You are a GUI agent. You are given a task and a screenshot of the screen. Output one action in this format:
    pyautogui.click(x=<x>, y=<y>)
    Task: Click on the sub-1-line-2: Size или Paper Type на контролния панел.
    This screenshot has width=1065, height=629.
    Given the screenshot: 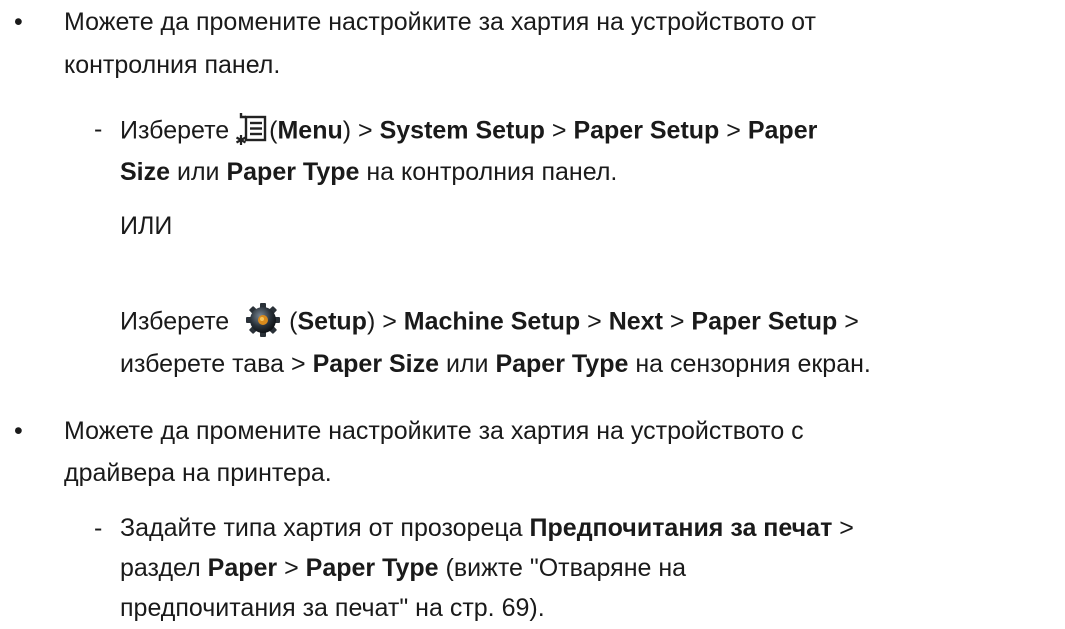 What is the action you would take?
    pyautogui.click(x=369, y=172)
    